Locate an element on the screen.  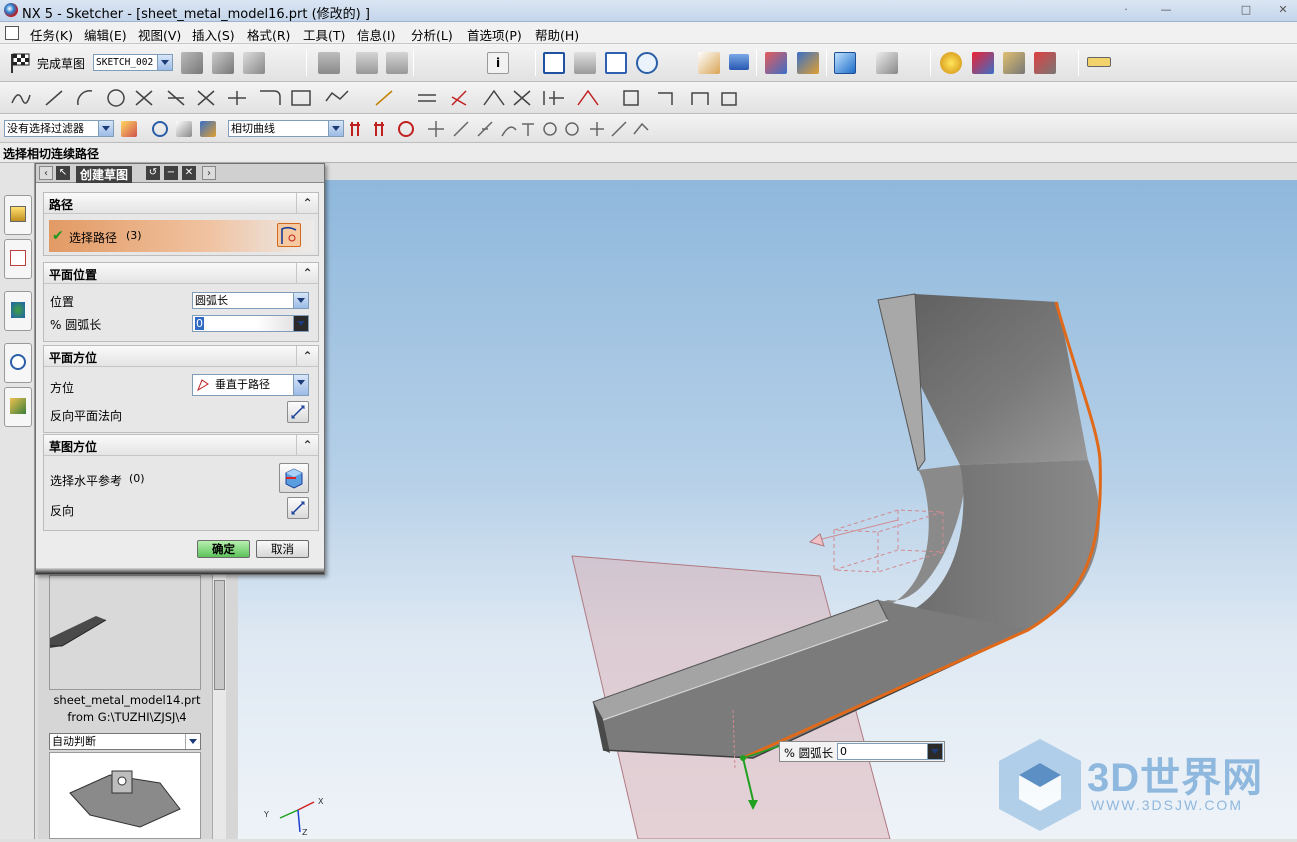
mirror-icon is located at coordinates (427, 98).